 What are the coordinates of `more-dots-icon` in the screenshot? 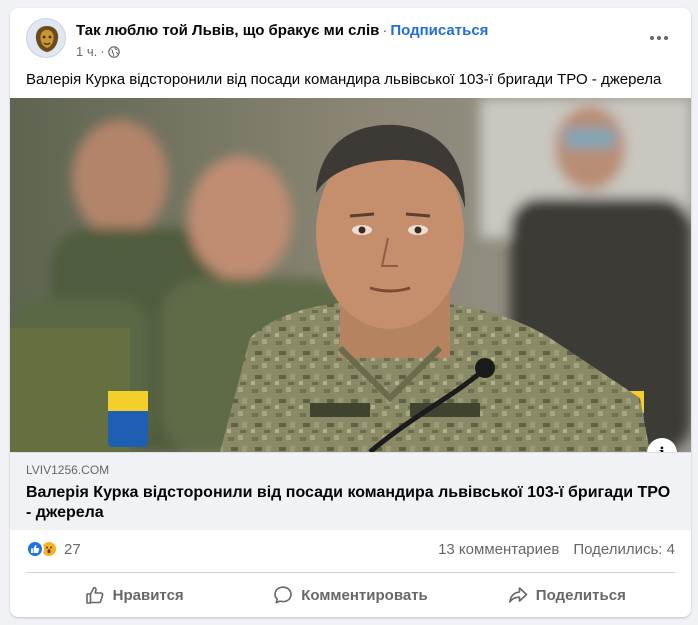 It's located at (659, 38).